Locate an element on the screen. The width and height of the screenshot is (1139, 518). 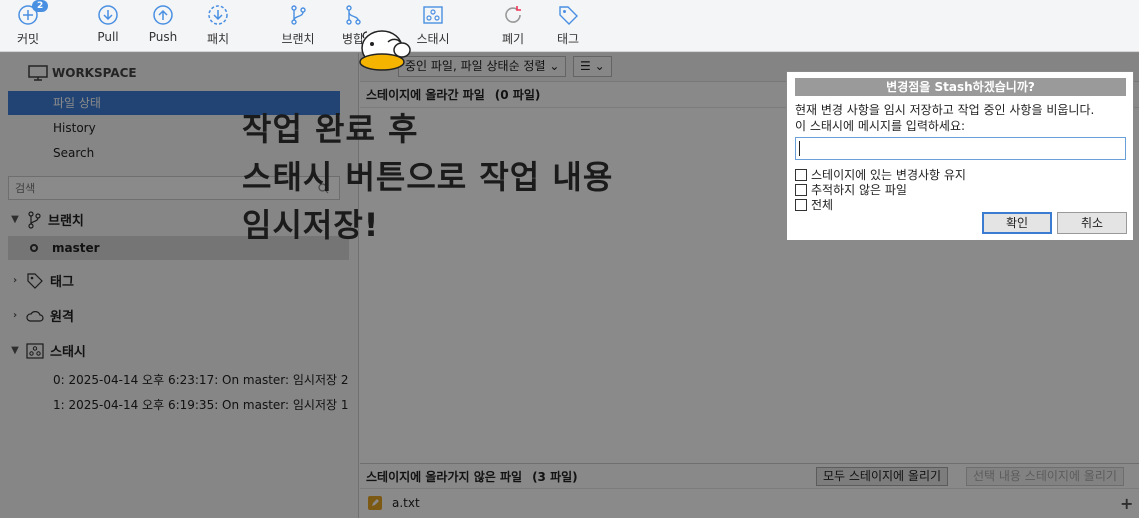
all-files-checkbox: 전체 is located at coordinates (814, 204).